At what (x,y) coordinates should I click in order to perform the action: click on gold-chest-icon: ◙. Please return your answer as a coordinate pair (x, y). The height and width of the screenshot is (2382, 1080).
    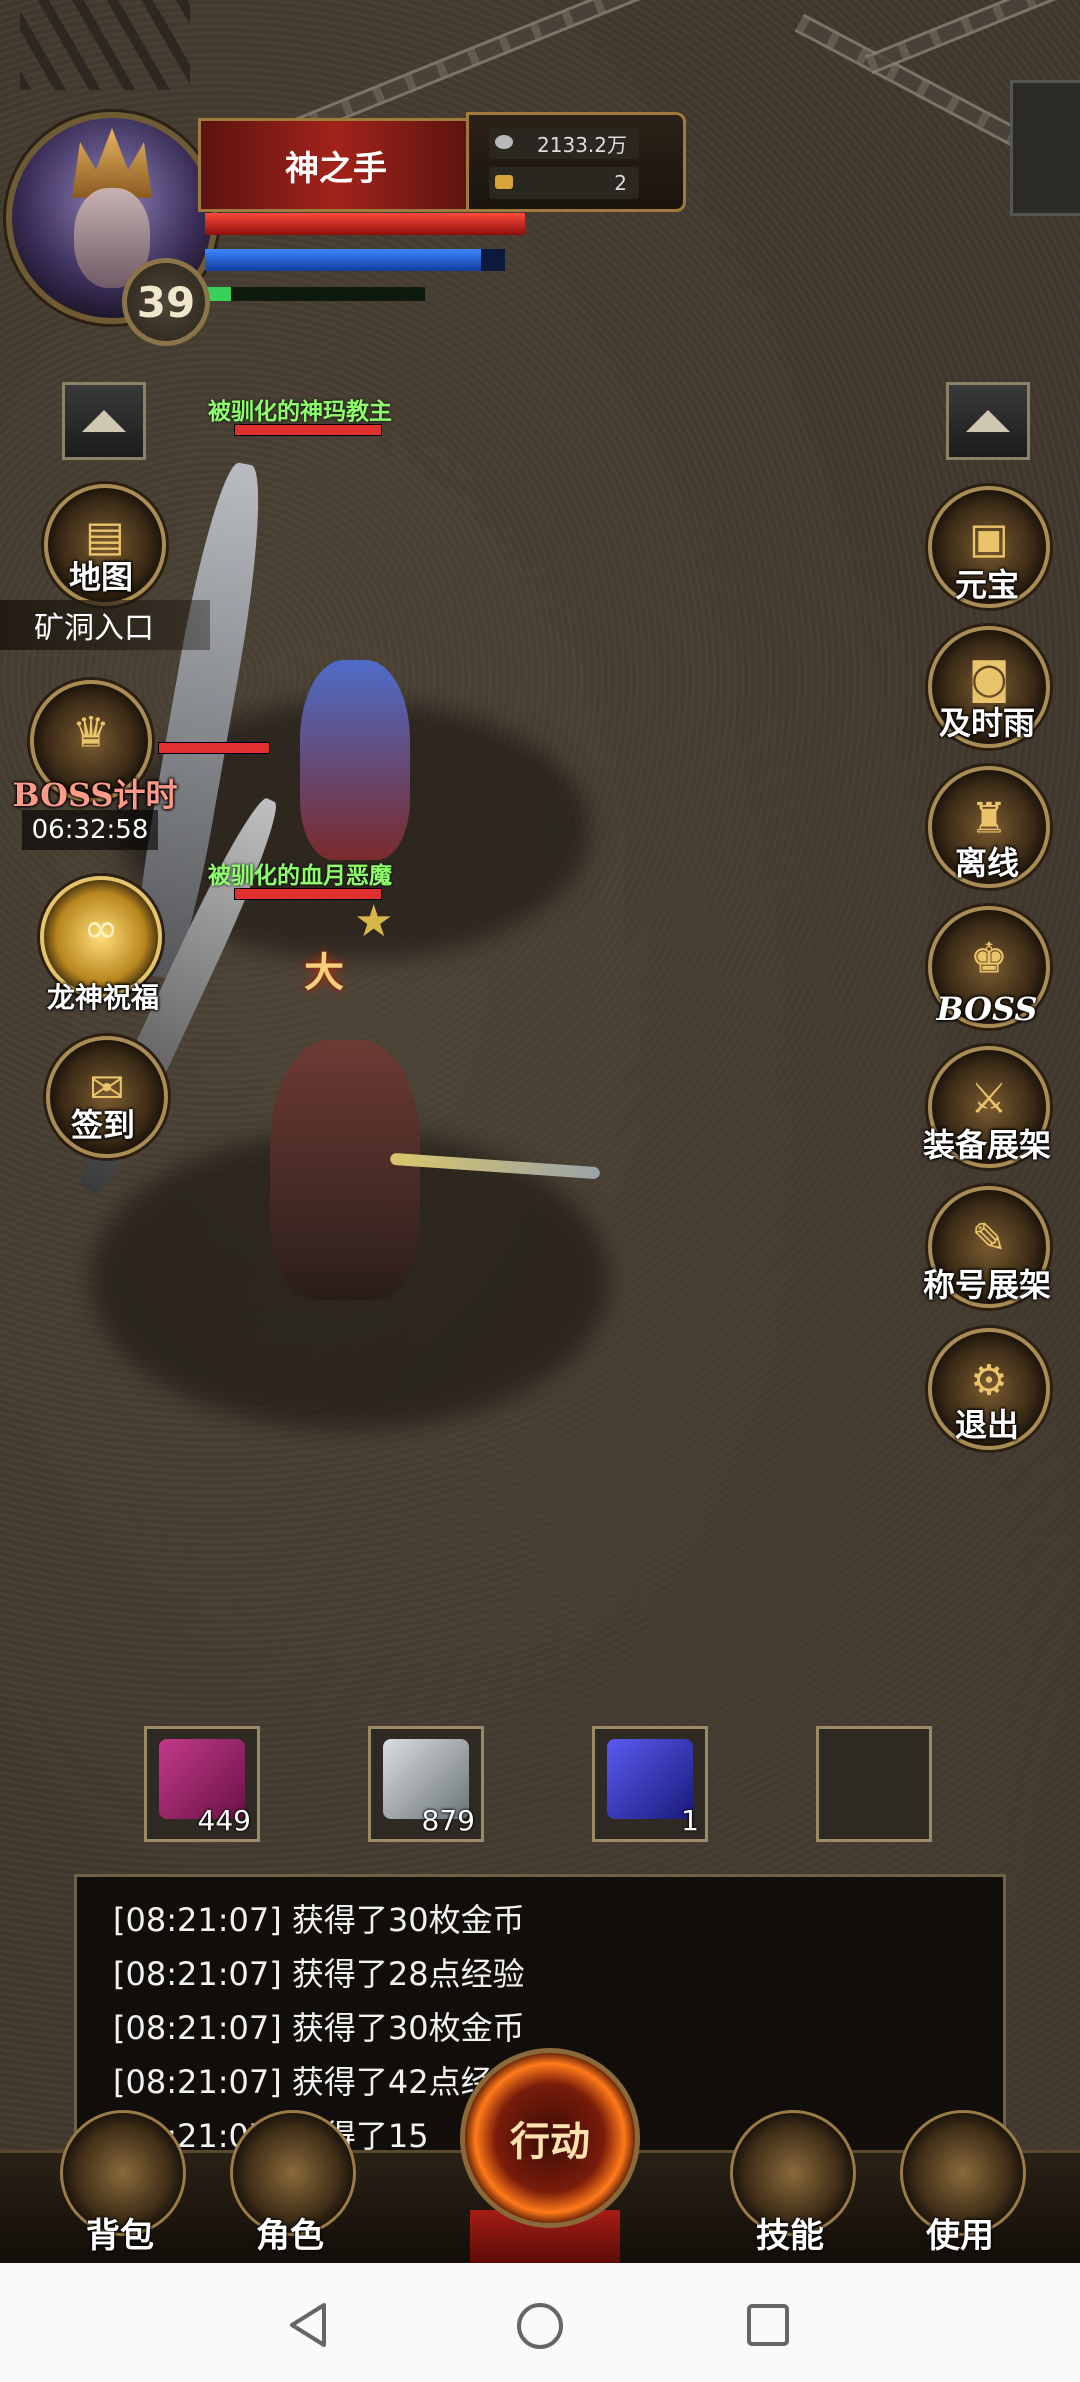
    Looking at the image, I should click on (989, 678).